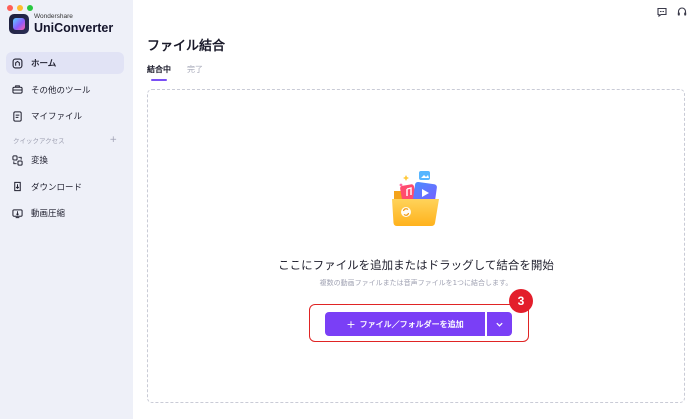 The width and height of the screenshot is (700, 419). What do you see at coordinates (74, 27) in the screenshot?
I see `brand-product: UniConverter` at bounding box center [74, 27].